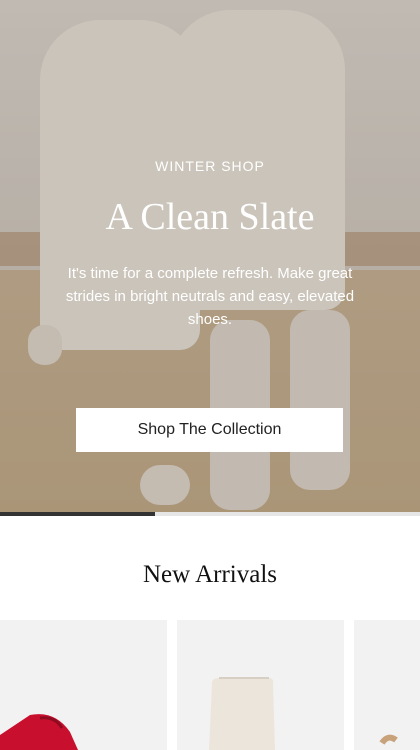 This screenshot has width=420, height=750. I want to click on shop-collection-button: Shop The Collection, so click(209, 430).